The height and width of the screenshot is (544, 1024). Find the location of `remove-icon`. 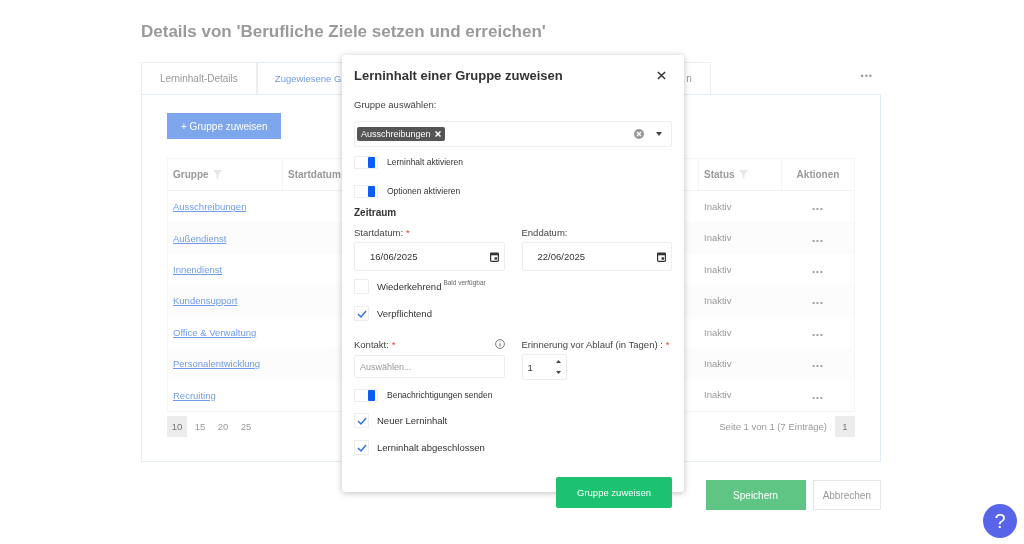

remove-icon is located at coordinates (437, 134).